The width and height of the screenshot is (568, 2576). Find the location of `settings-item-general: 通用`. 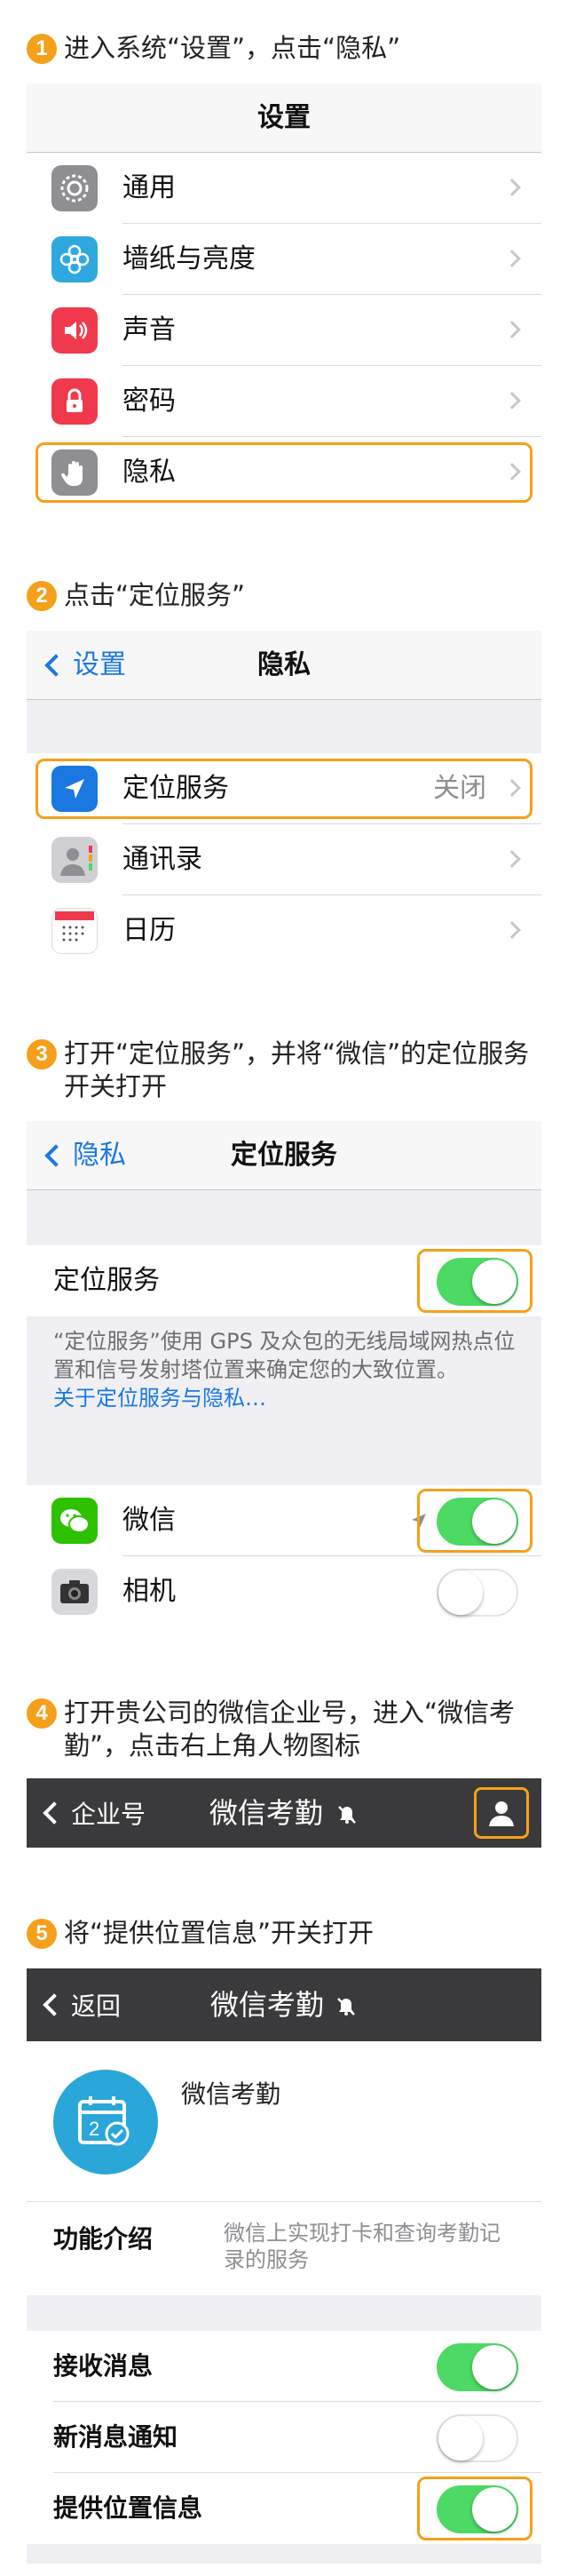

settings-item-general: 通用 is located at coordinates (284, 188).